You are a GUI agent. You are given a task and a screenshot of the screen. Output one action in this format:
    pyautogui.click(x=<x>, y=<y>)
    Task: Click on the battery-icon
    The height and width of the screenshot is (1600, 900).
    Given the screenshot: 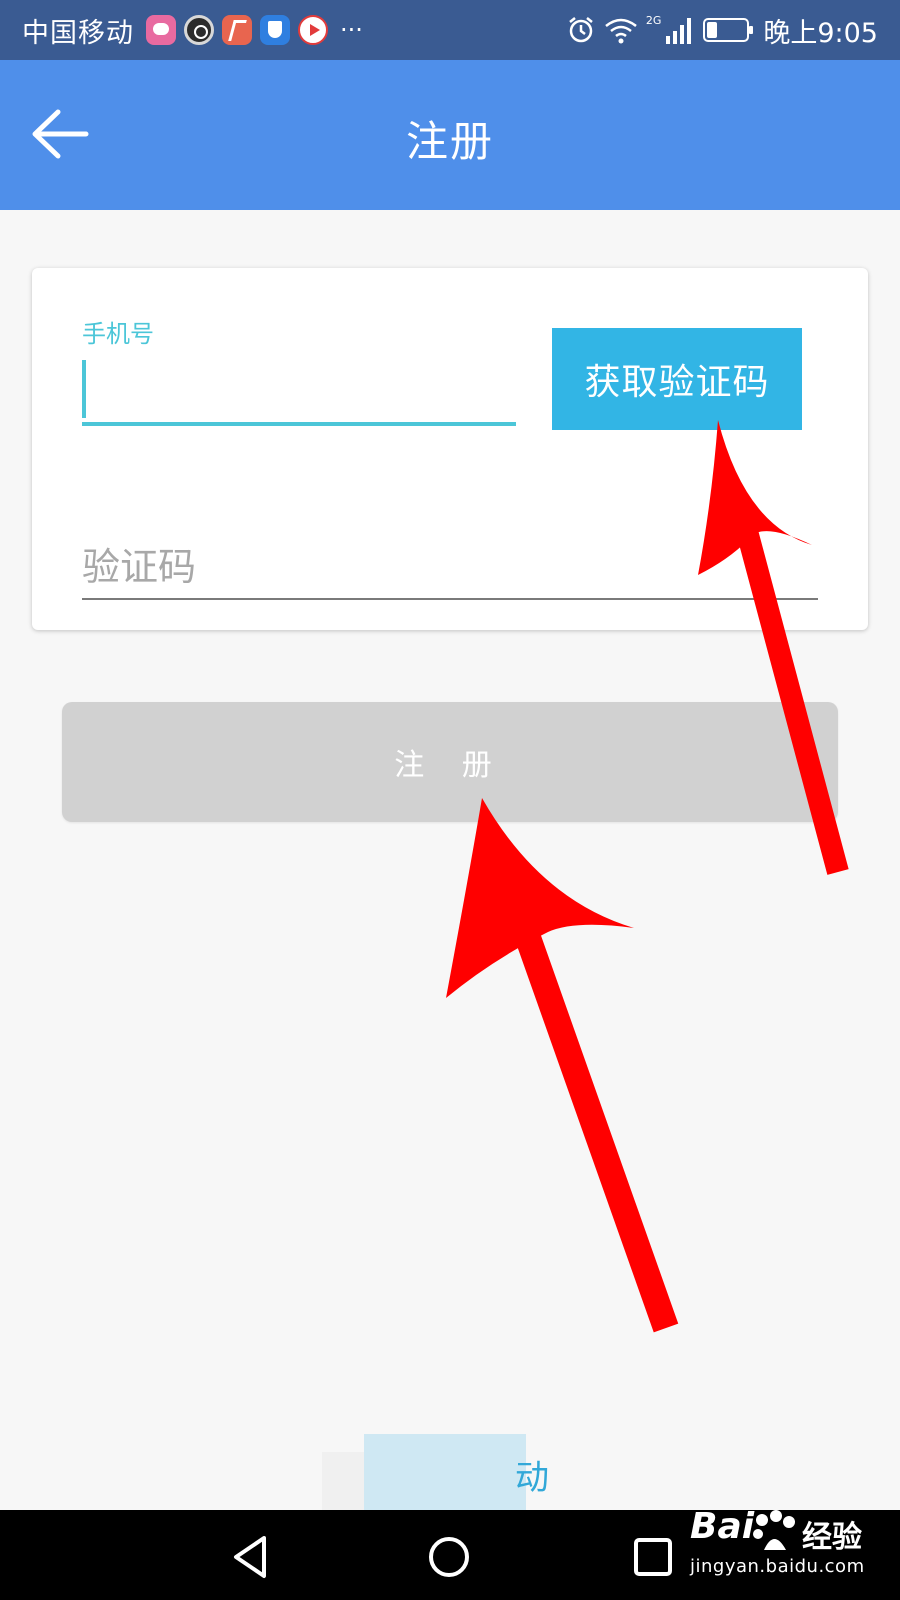 What is the action you would take?
    pyautogui.click(x=728, y=30)
    